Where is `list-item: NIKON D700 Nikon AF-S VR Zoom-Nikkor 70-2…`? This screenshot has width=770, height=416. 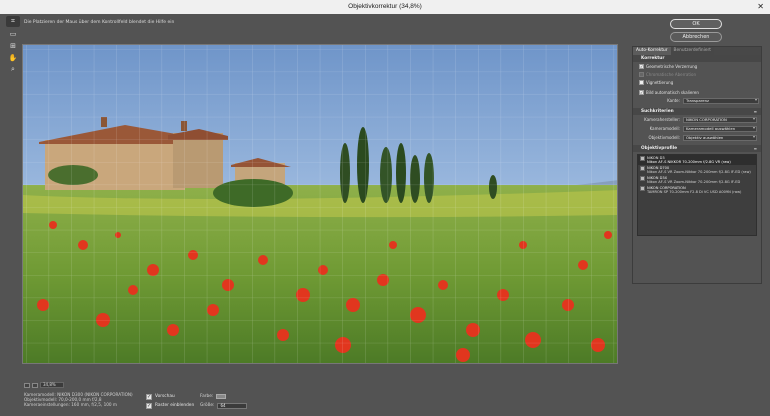
list-item: NIKON D700 Nikon AF-S VR Zoom-Nikkor 70-2… is located at coordinates (697, 170).